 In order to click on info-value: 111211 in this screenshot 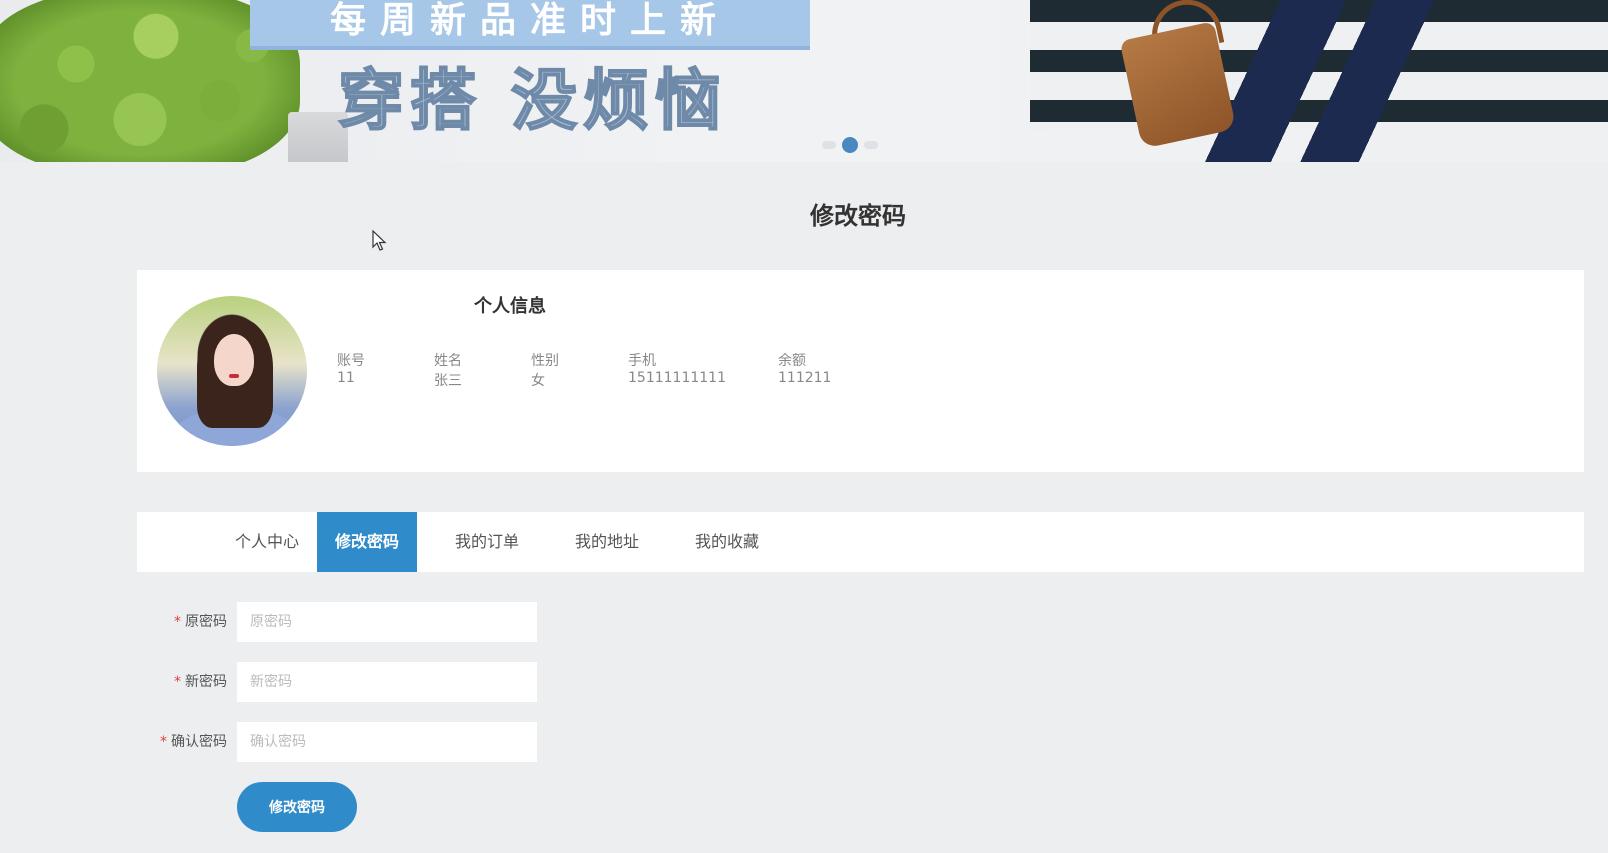, I will do `click(805, 378)`.